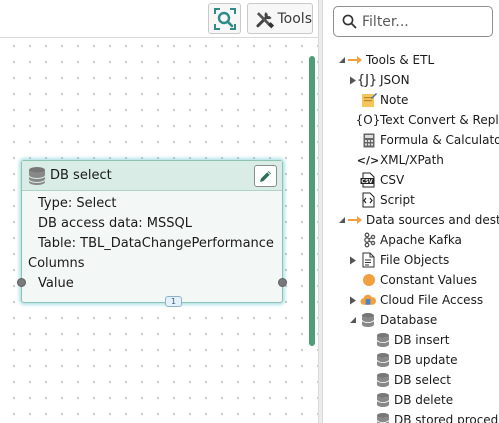 The image size is (499, 423). I want to click on circle-icon, so click(369, 280).